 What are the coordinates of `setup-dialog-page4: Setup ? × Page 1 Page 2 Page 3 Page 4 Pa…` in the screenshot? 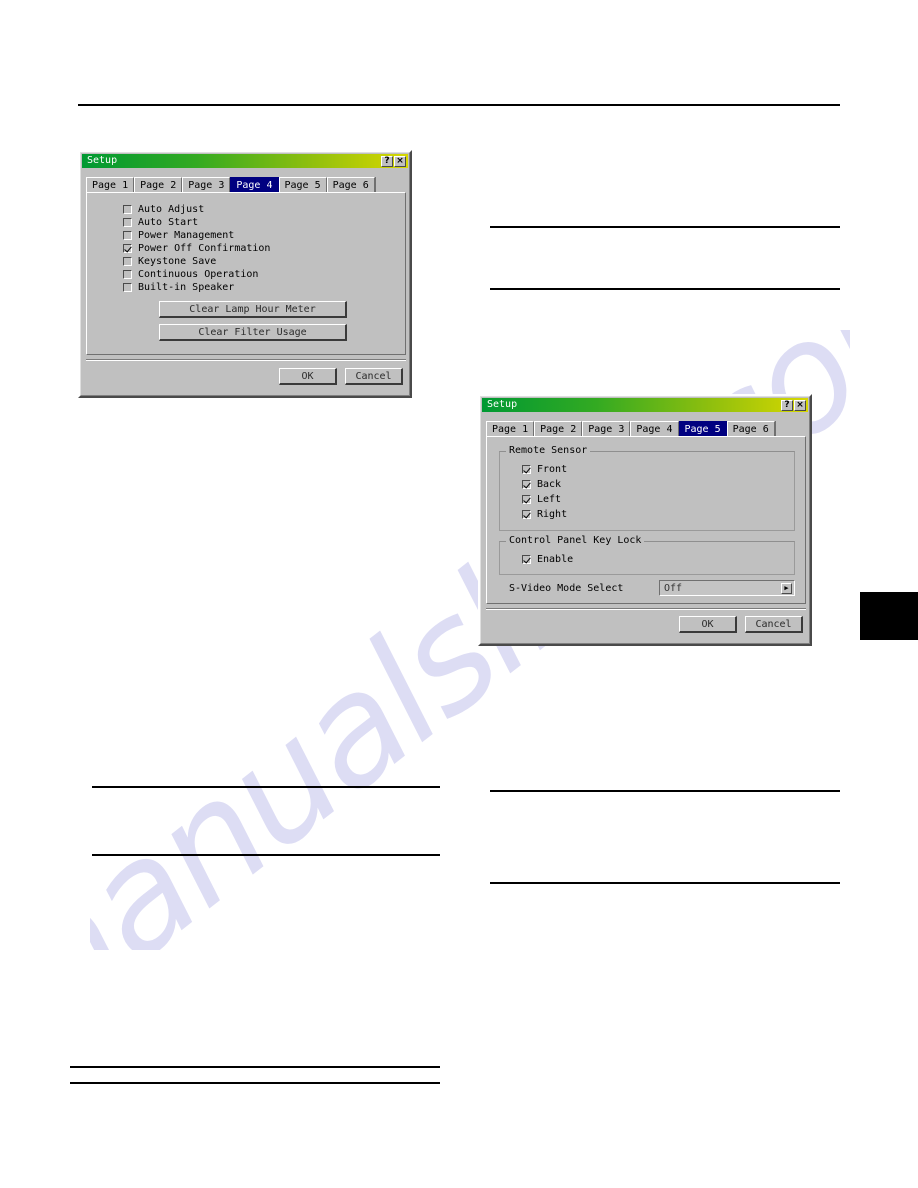 It's located at (245, 274).